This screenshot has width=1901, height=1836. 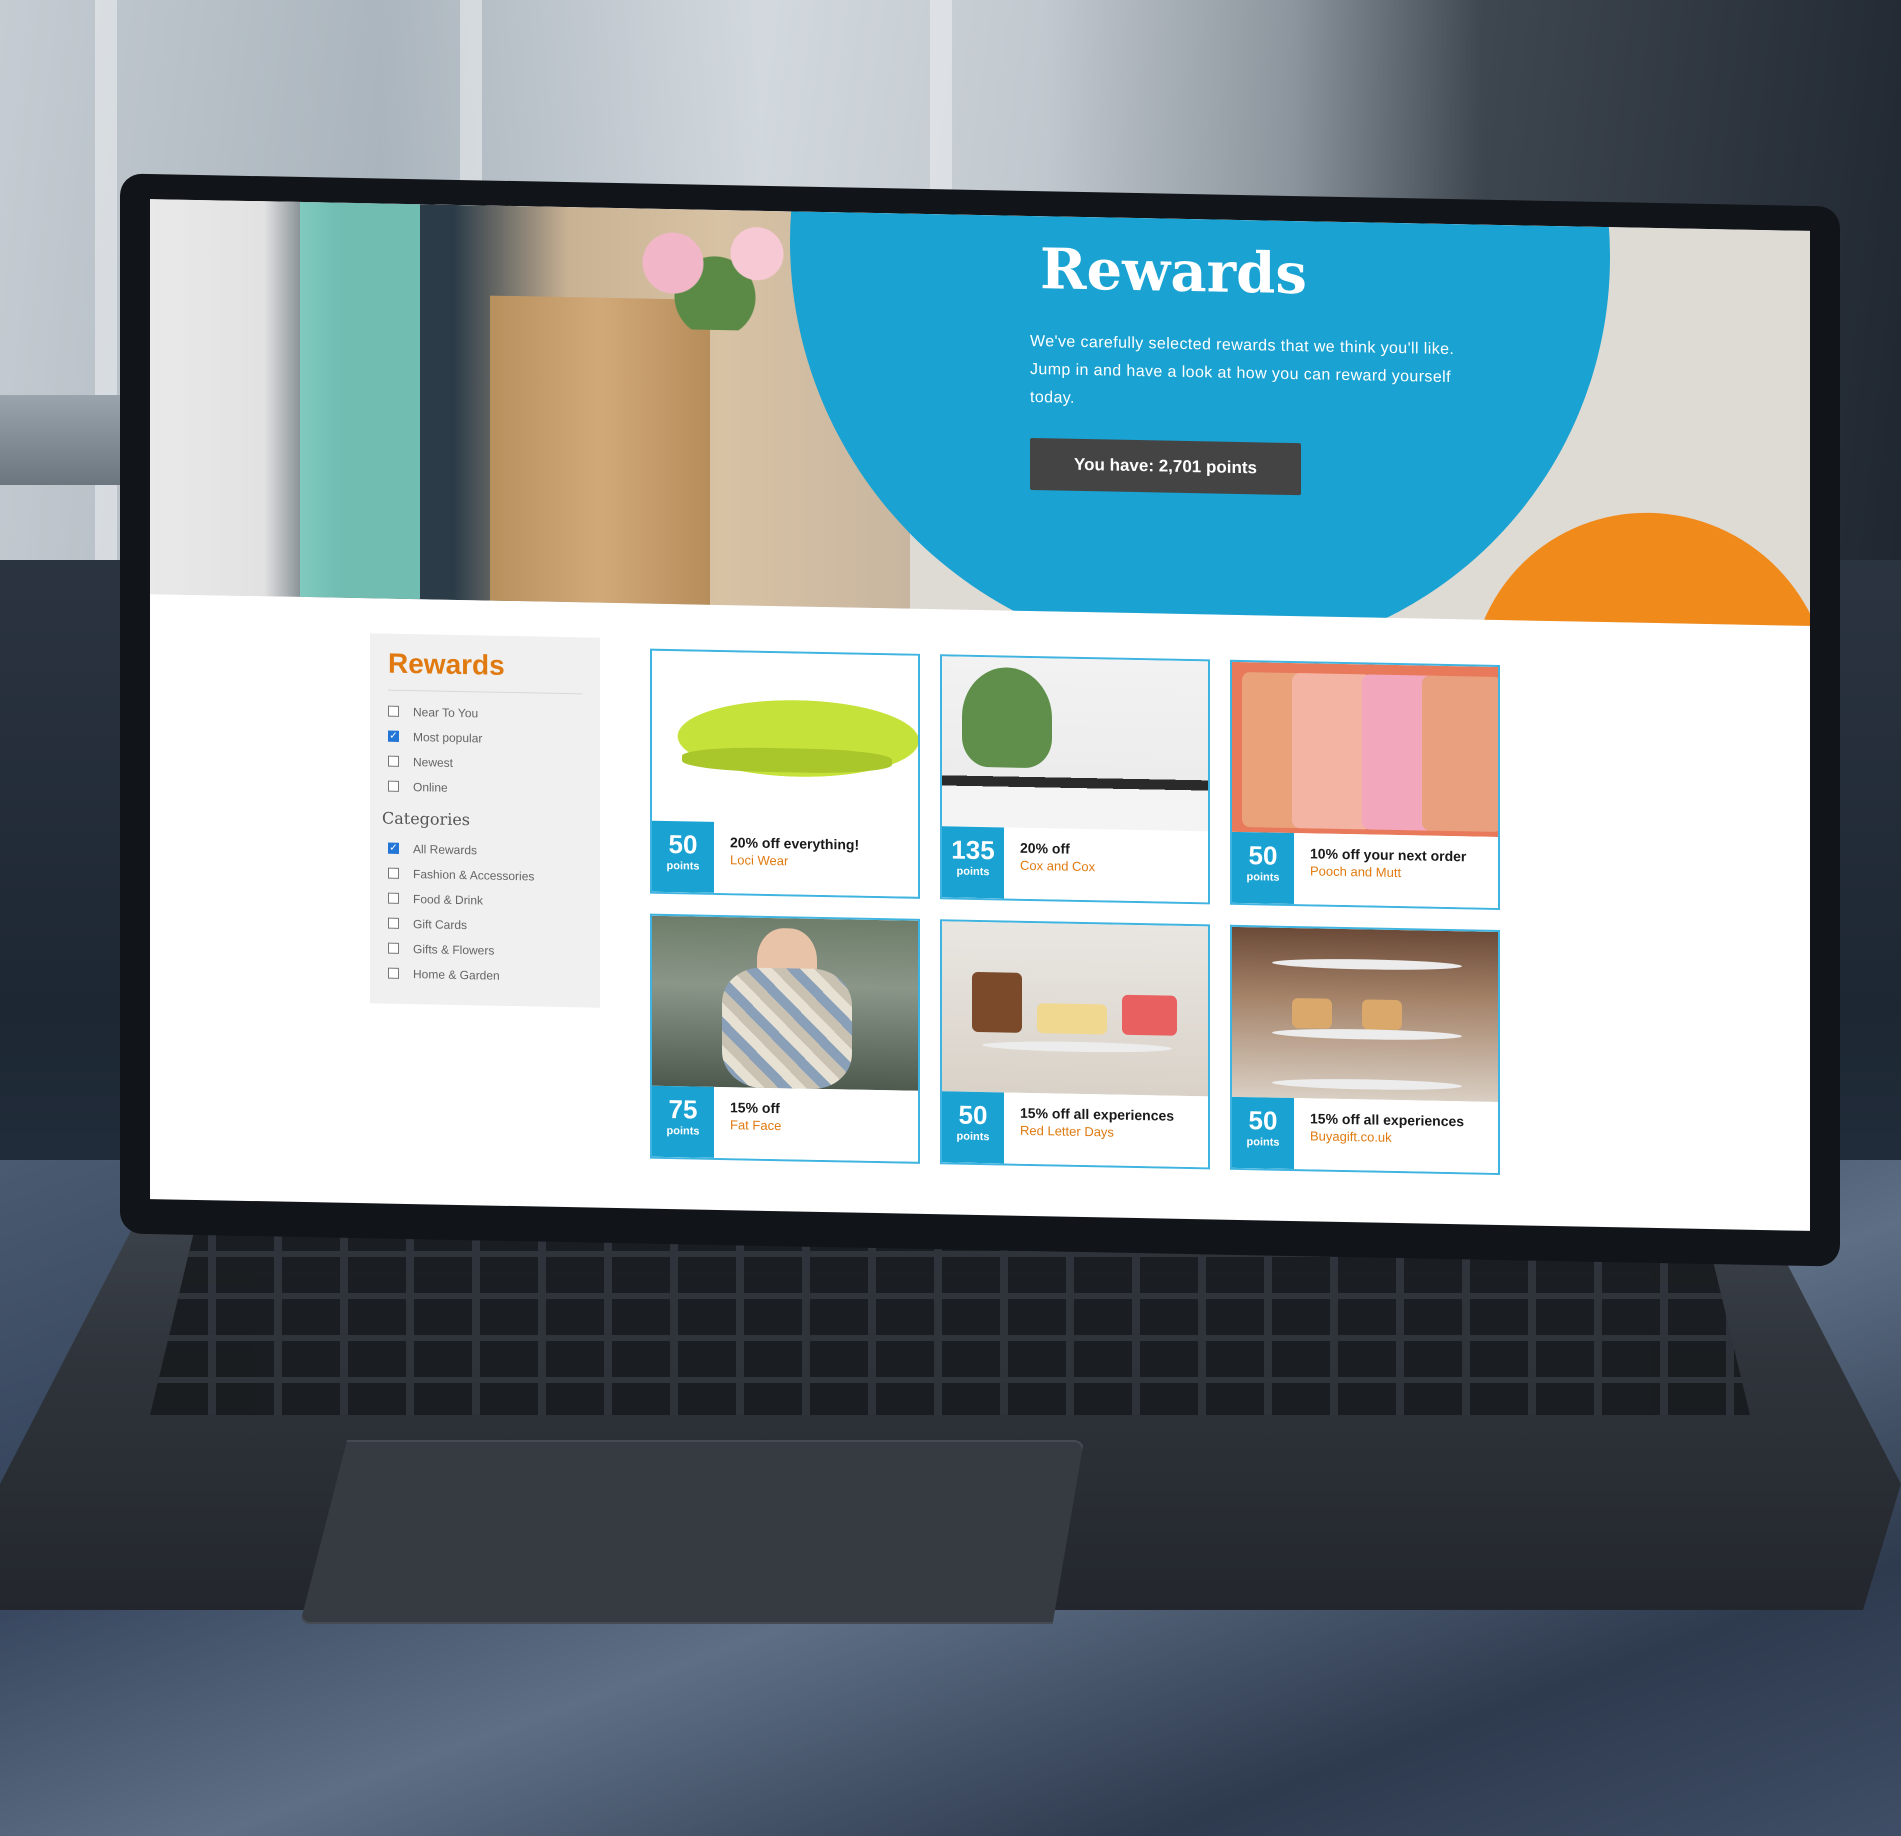 I want to click on reward-card-footer: 75 points 15% off Fat Face, so click(x=785, y=1123).